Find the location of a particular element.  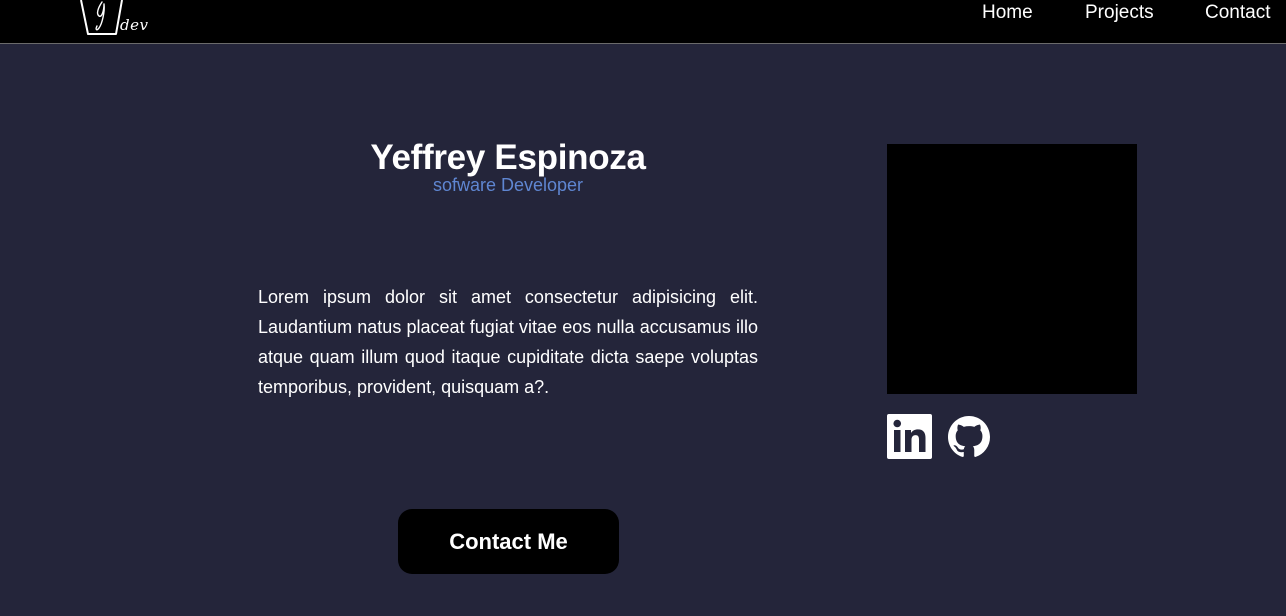

nav-home: Home is located at coordinates (1007, 13).